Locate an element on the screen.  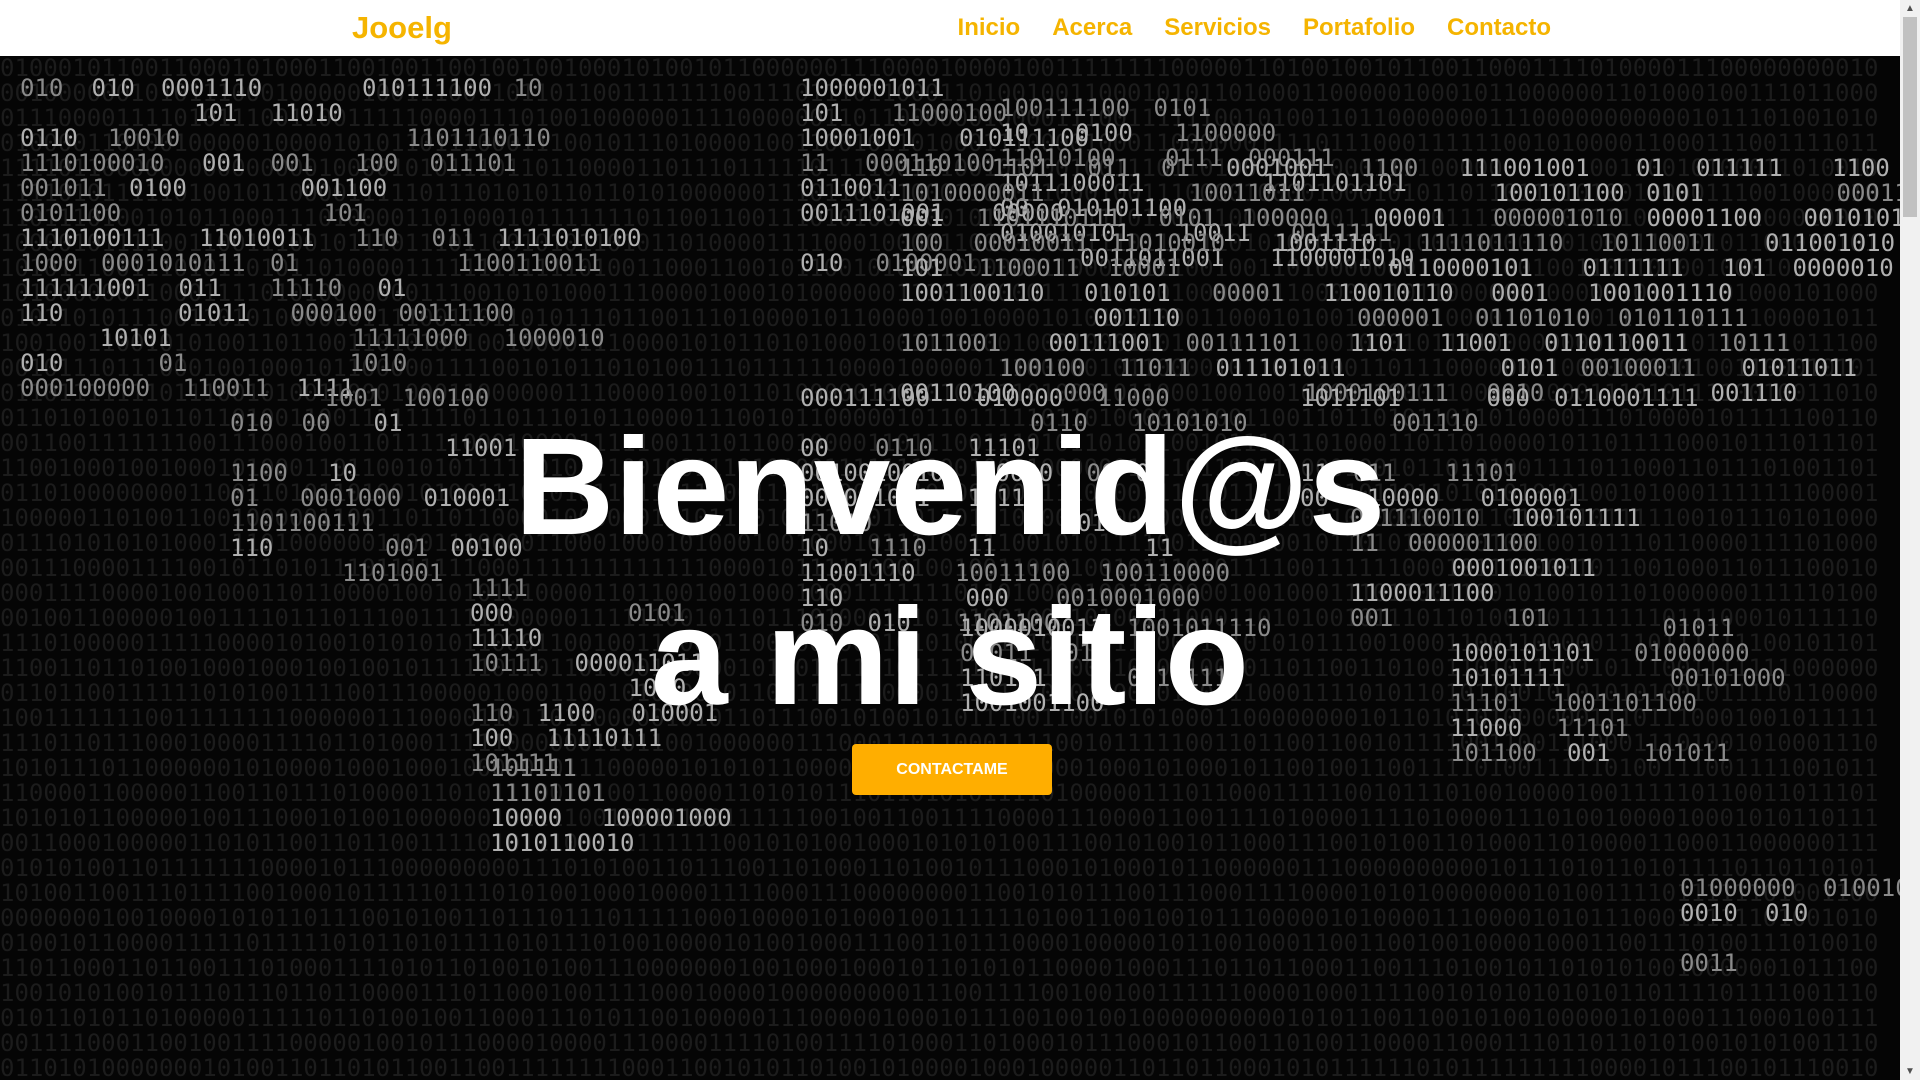
binary-map-digits: 1001100110 is located at coordinates (972, 293).